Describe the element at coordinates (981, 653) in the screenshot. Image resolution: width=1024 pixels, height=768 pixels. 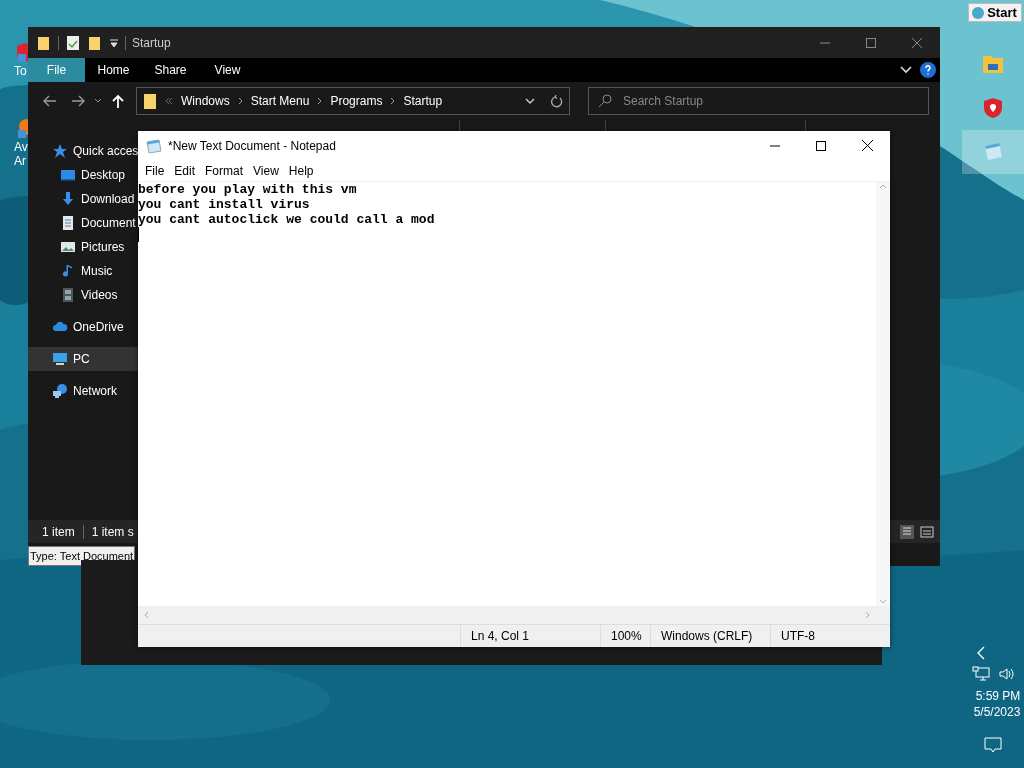
I see `chevron-left-icon` at that location.